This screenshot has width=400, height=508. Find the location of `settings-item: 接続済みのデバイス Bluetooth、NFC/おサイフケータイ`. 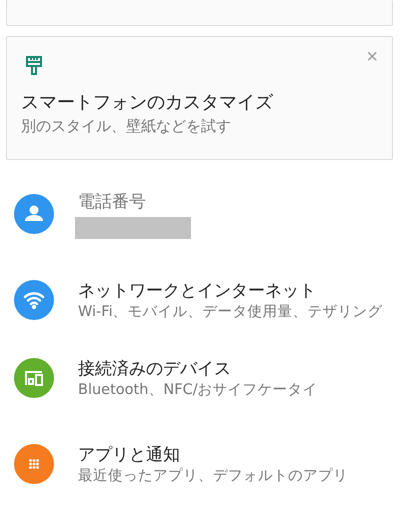

settings-item: 接続済みのデバイス Bluetooth、NFC/おサイフケータイ is located at coordinates (200, 378).